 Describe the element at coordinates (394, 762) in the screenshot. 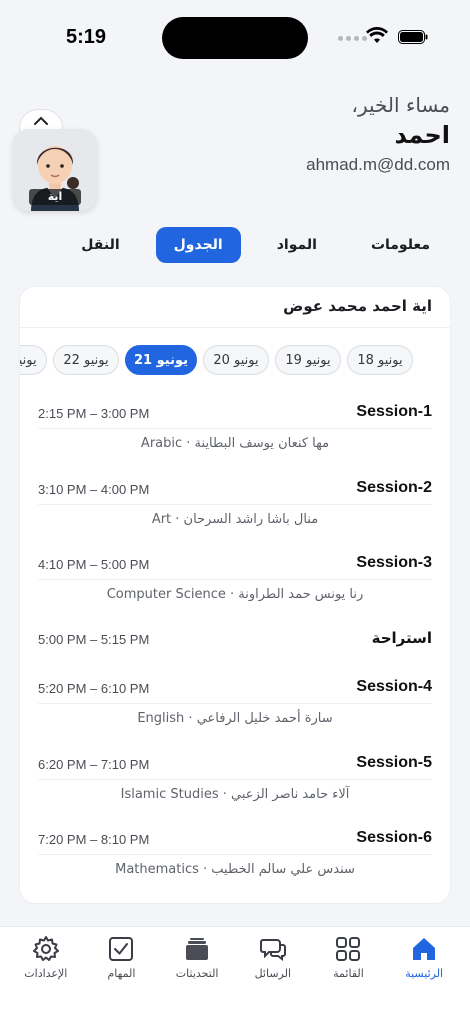

I see `session-title: Session-5` at that location.